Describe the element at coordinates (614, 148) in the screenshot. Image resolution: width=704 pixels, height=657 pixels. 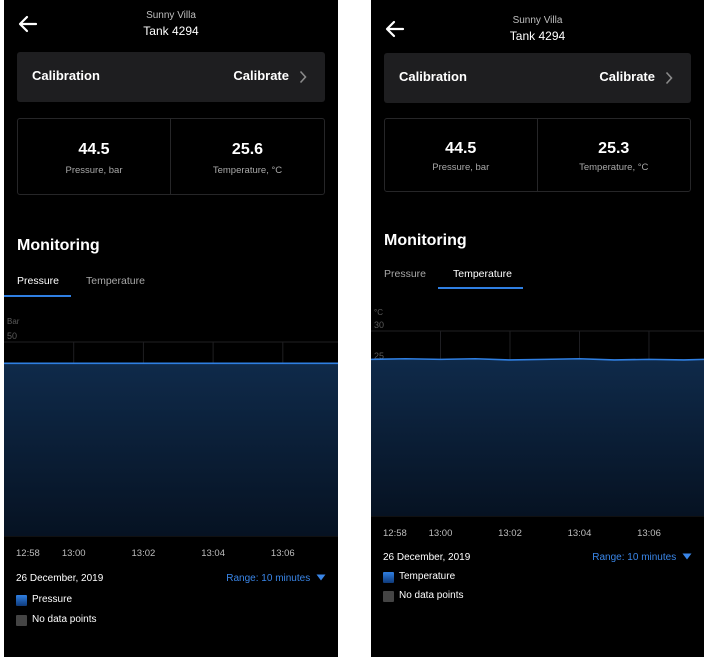
I see `temperature-value: 25.3` at that location.